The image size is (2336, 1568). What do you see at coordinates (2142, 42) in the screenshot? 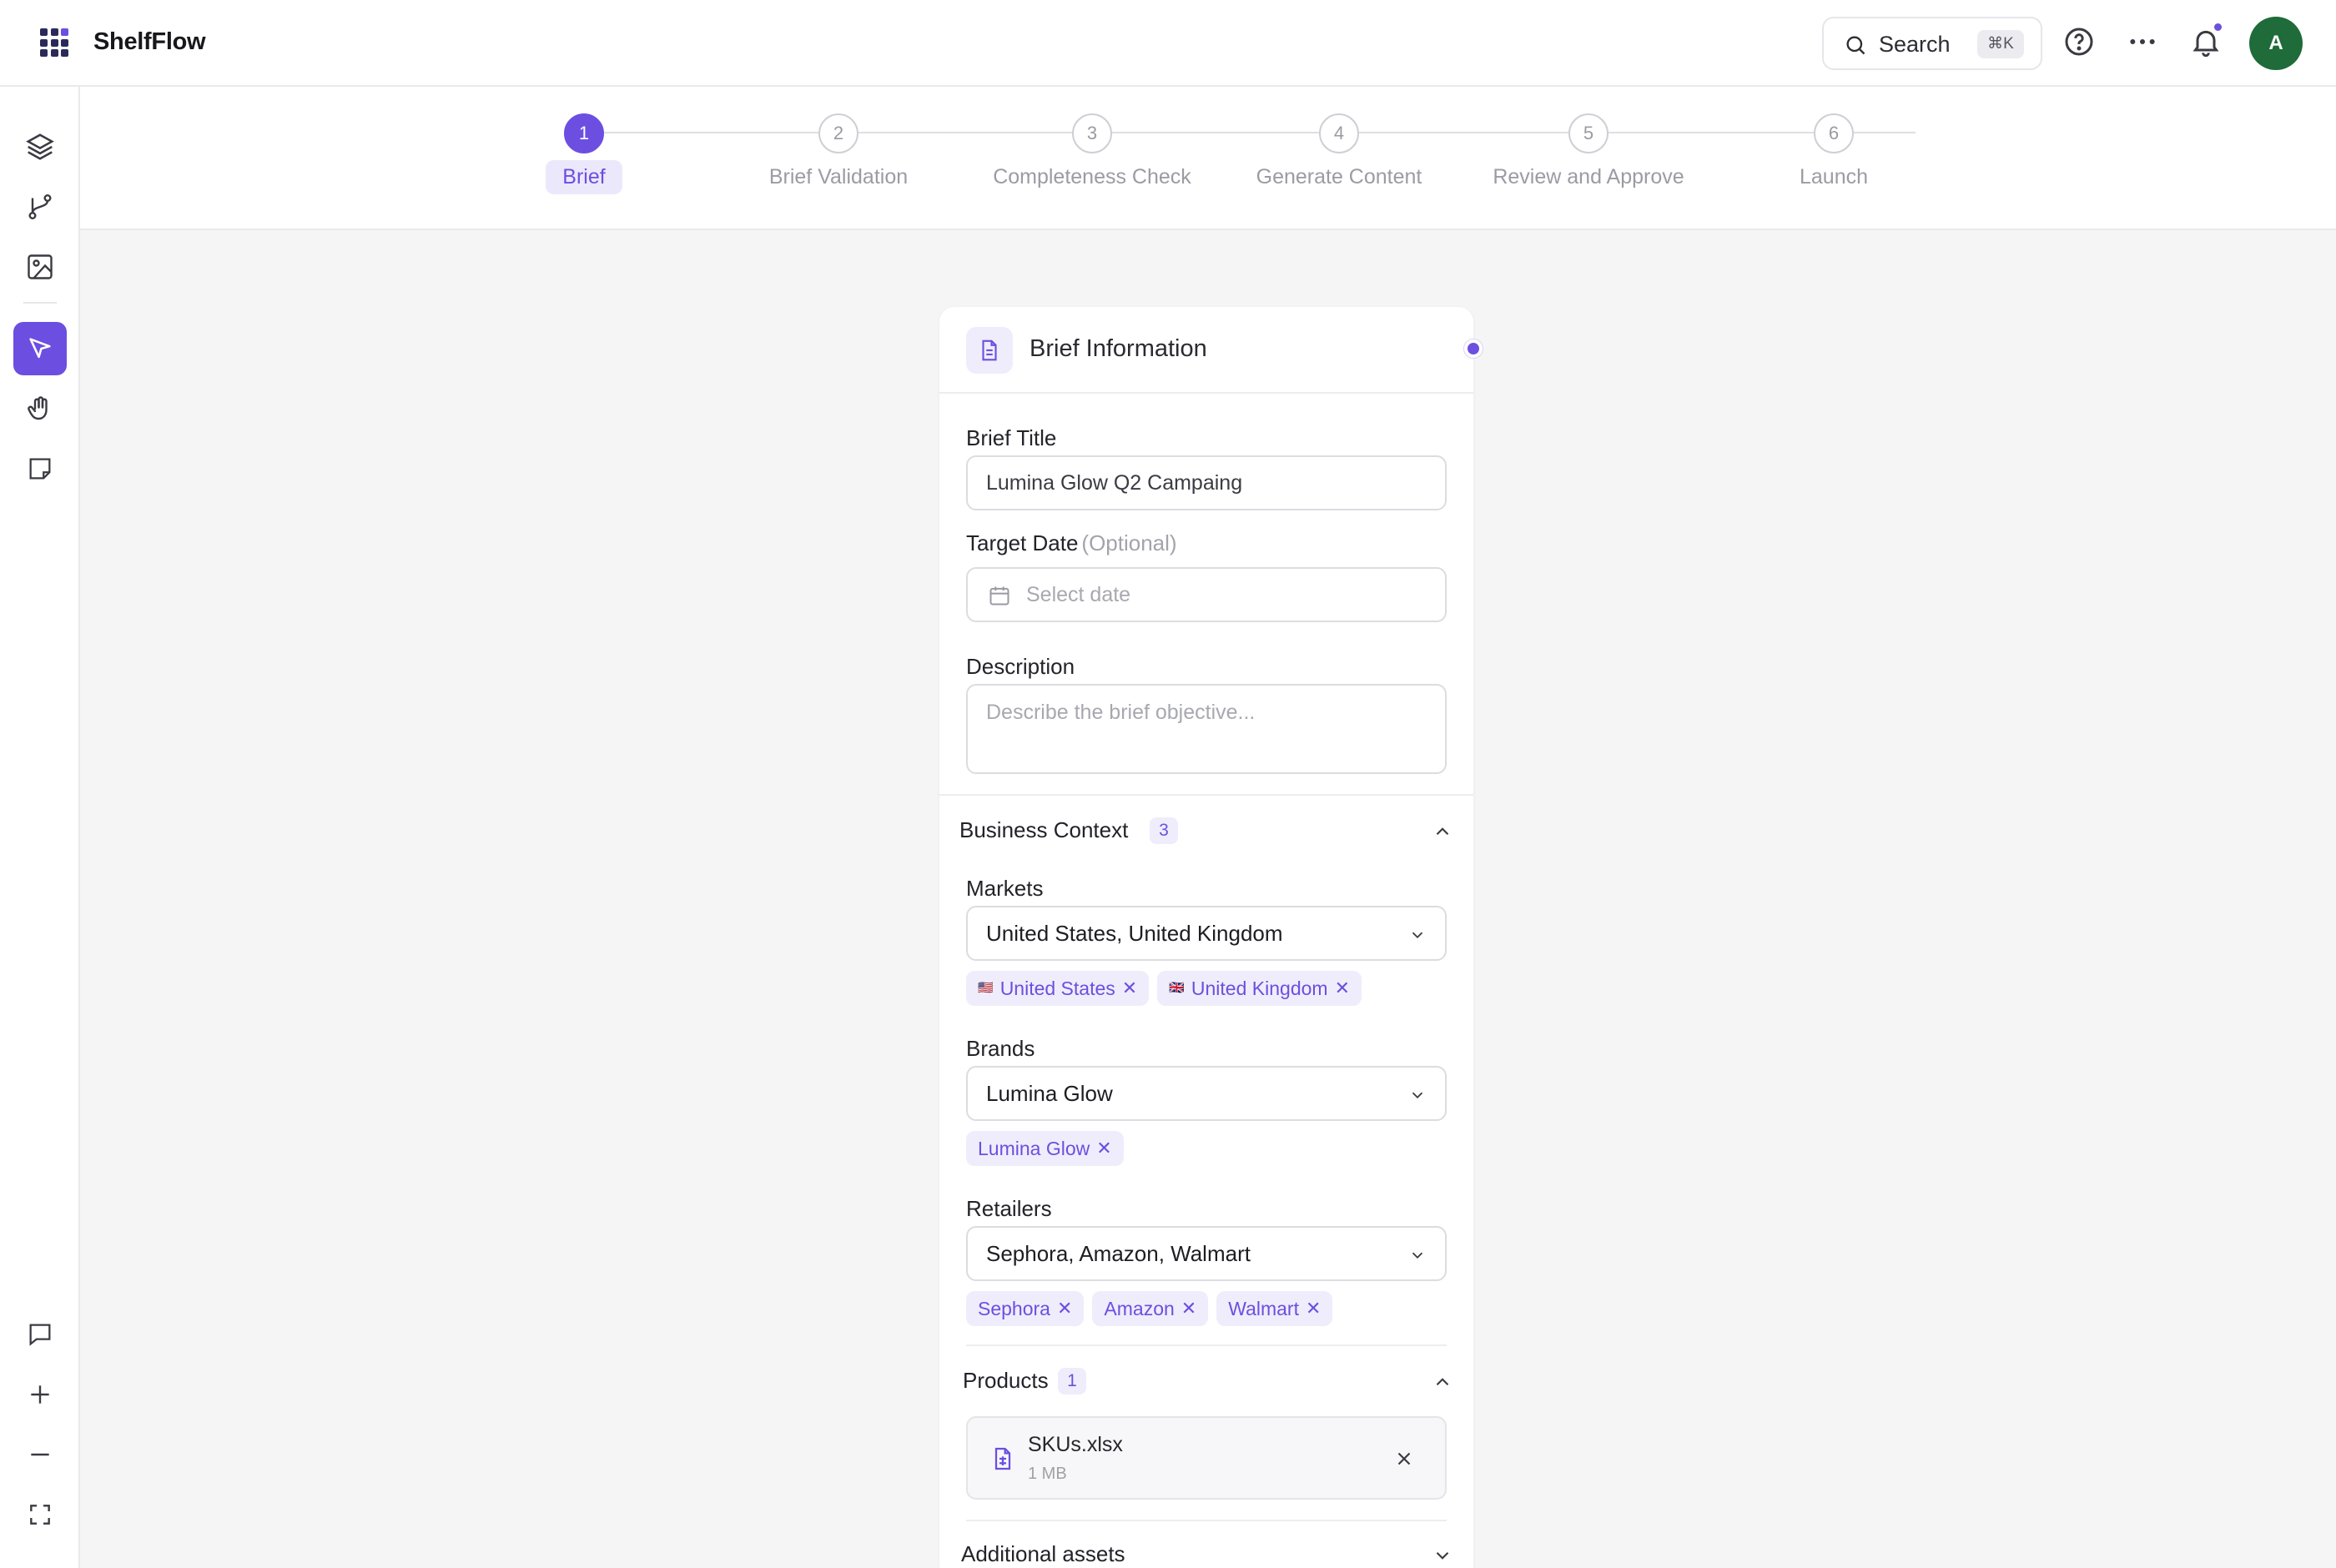
I see `more-icon` at bounding box center [2142, 42].